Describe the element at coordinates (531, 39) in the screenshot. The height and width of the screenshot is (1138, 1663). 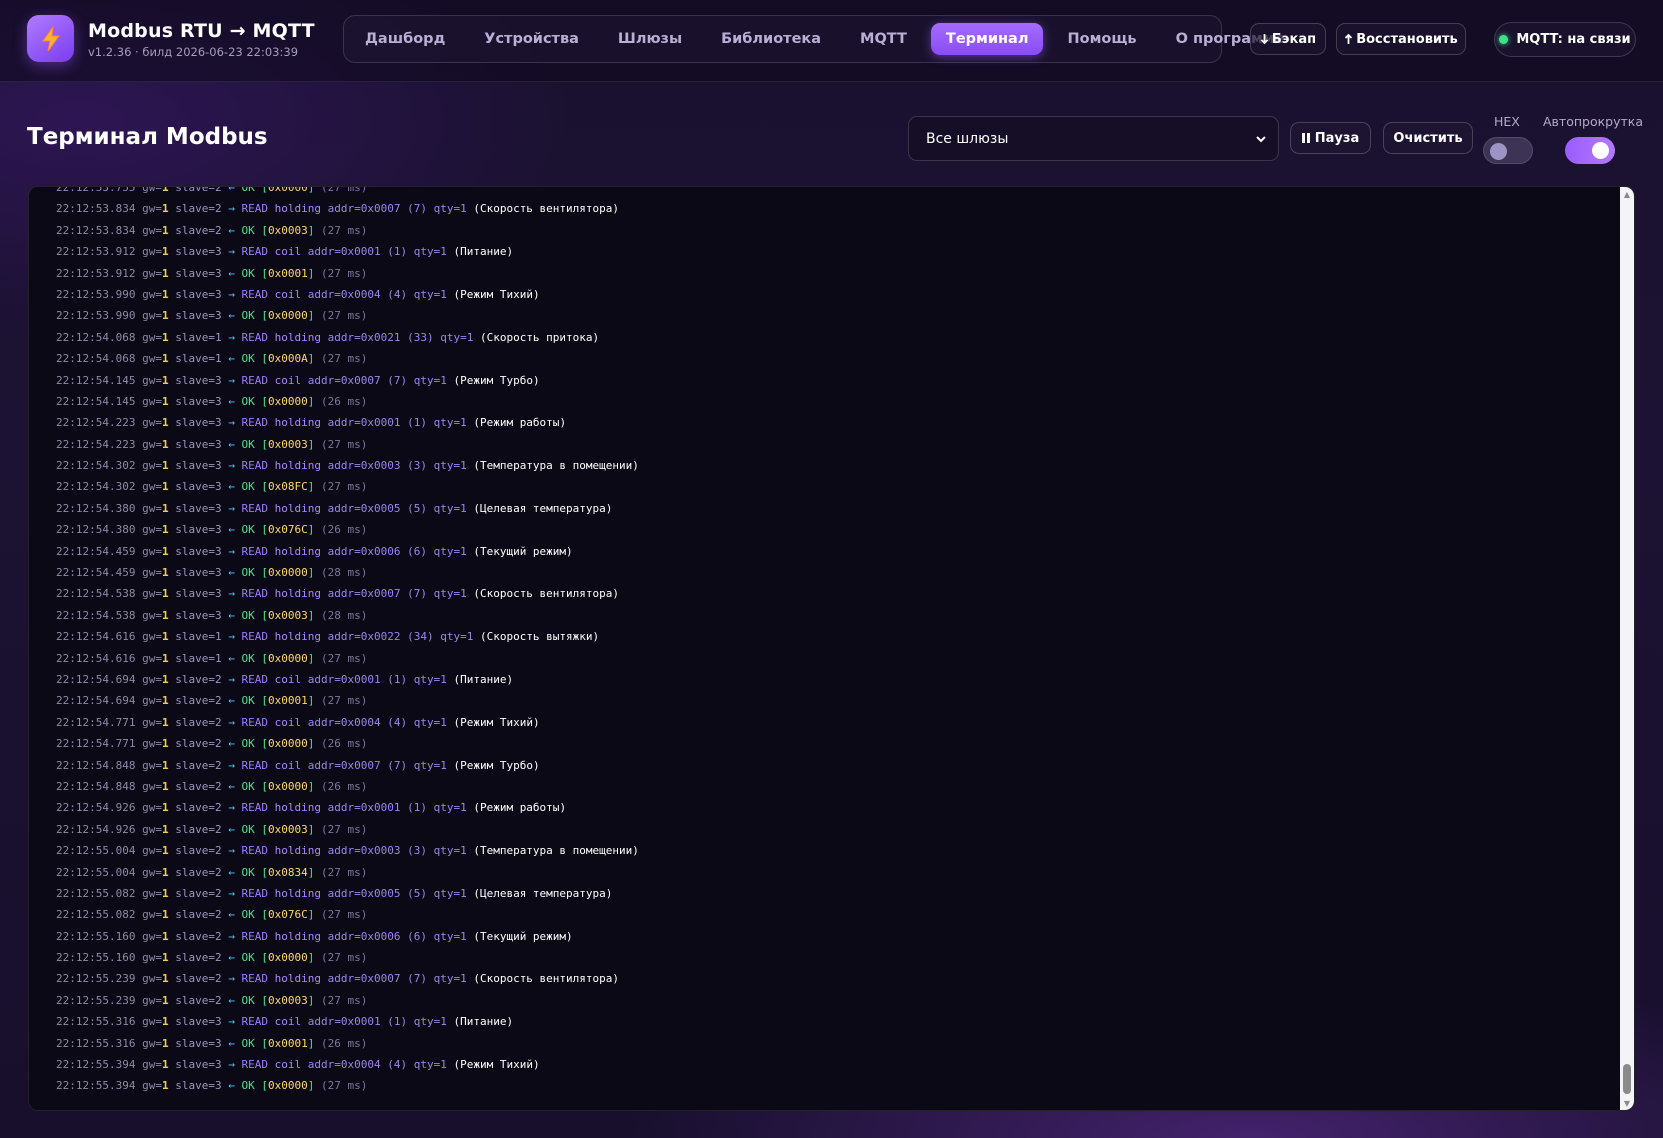
I see `tab-devices: Устройства` at that location.